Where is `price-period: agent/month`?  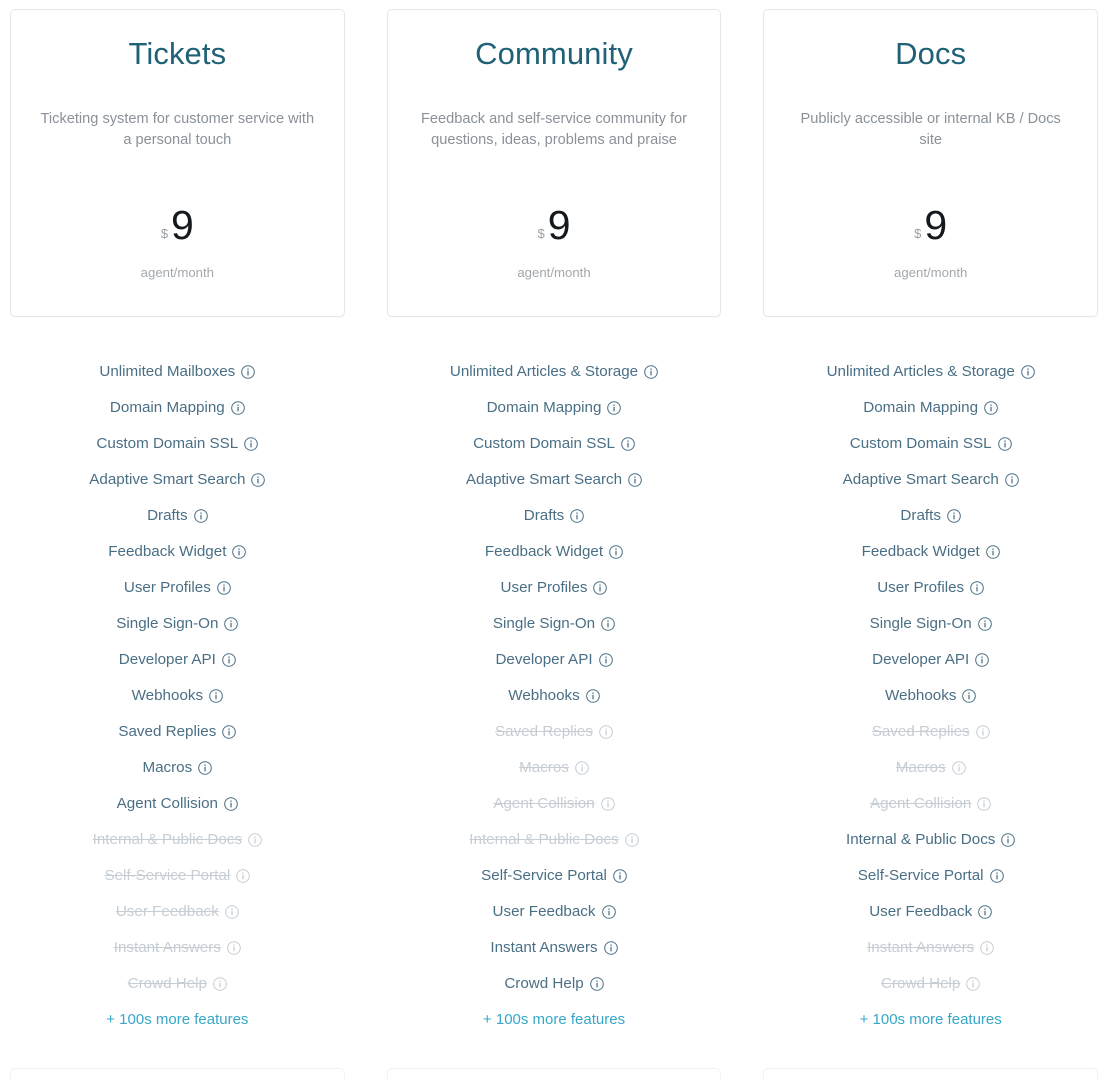
price-period: agent/month is located at coordinates (554, 272).